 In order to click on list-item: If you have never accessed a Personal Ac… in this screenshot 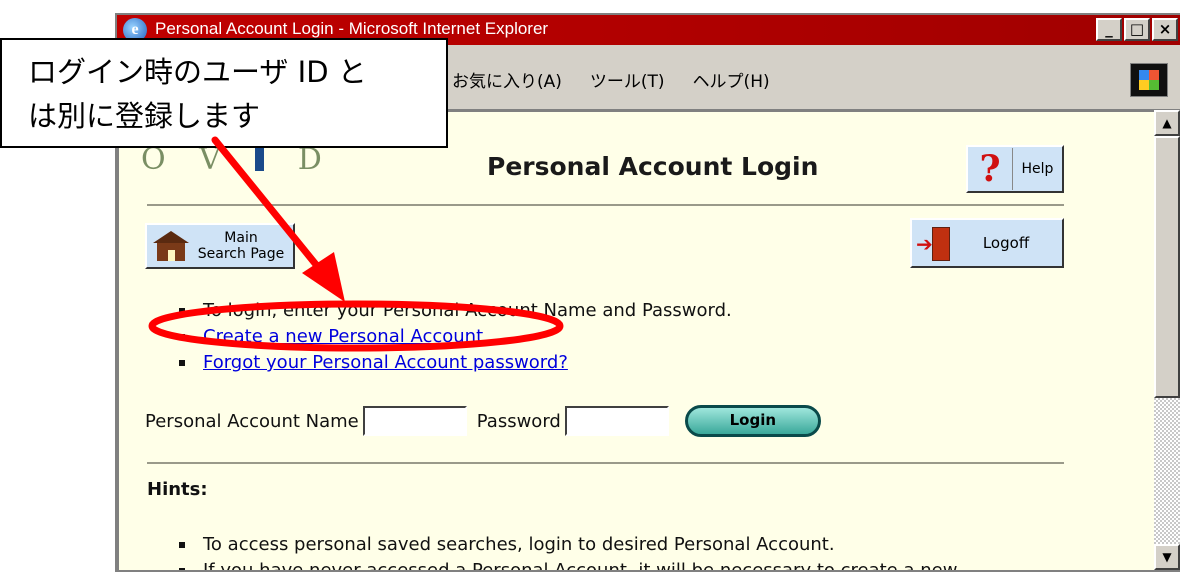, I will do `click(568, 564)`.